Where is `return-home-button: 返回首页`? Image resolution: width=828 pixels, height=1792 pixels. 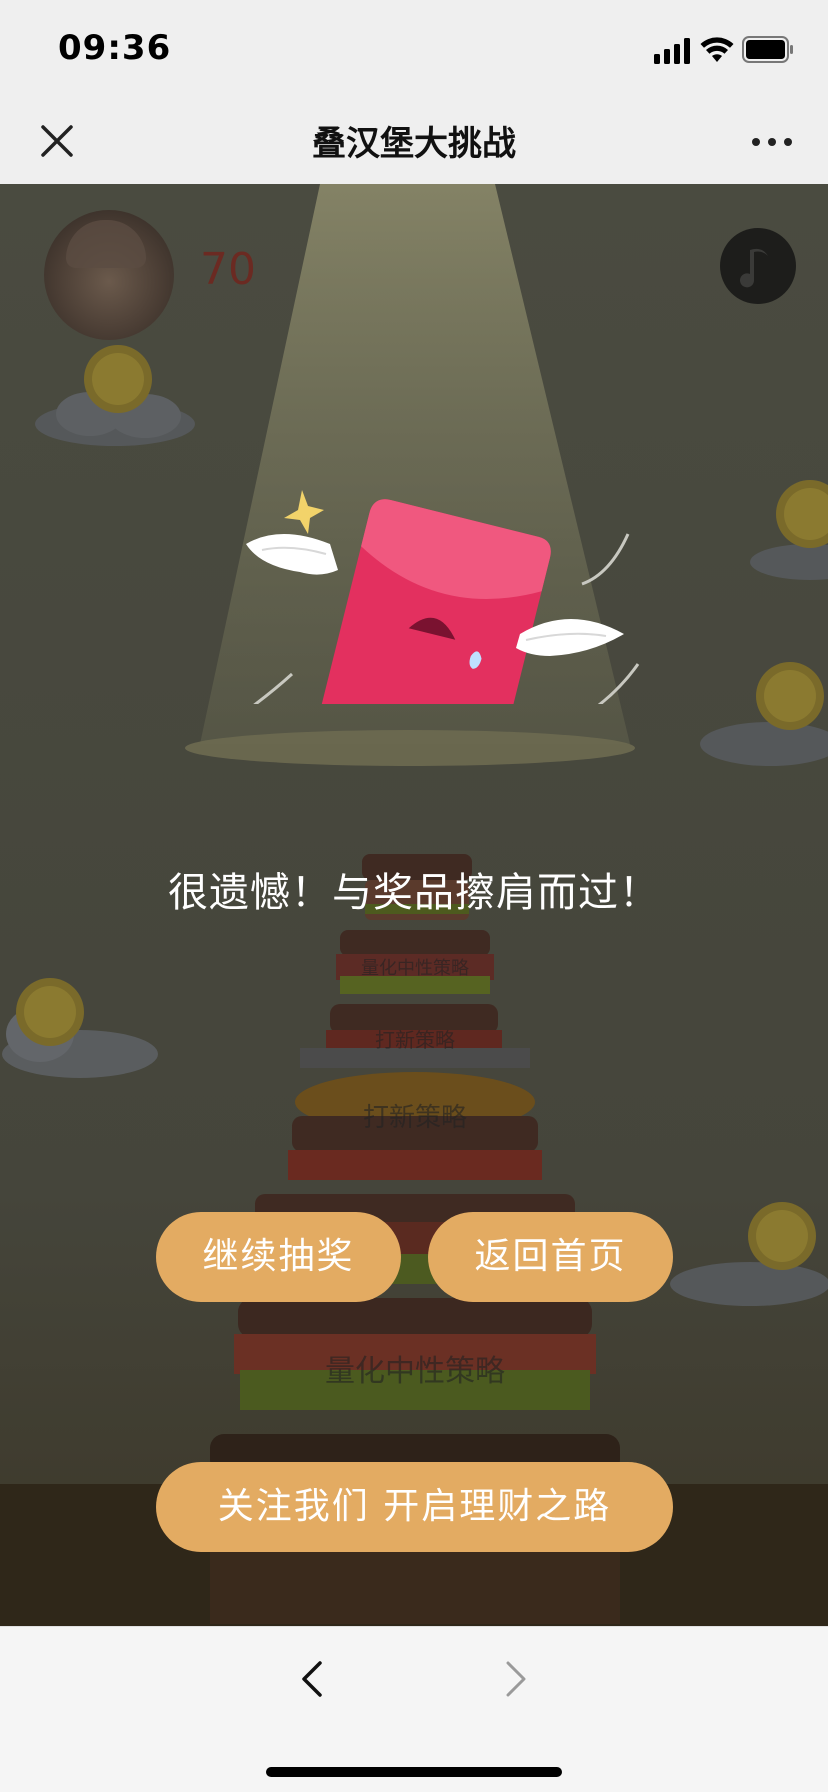
return-home-button: 返回首页 is located at coordinates (550, 1257).